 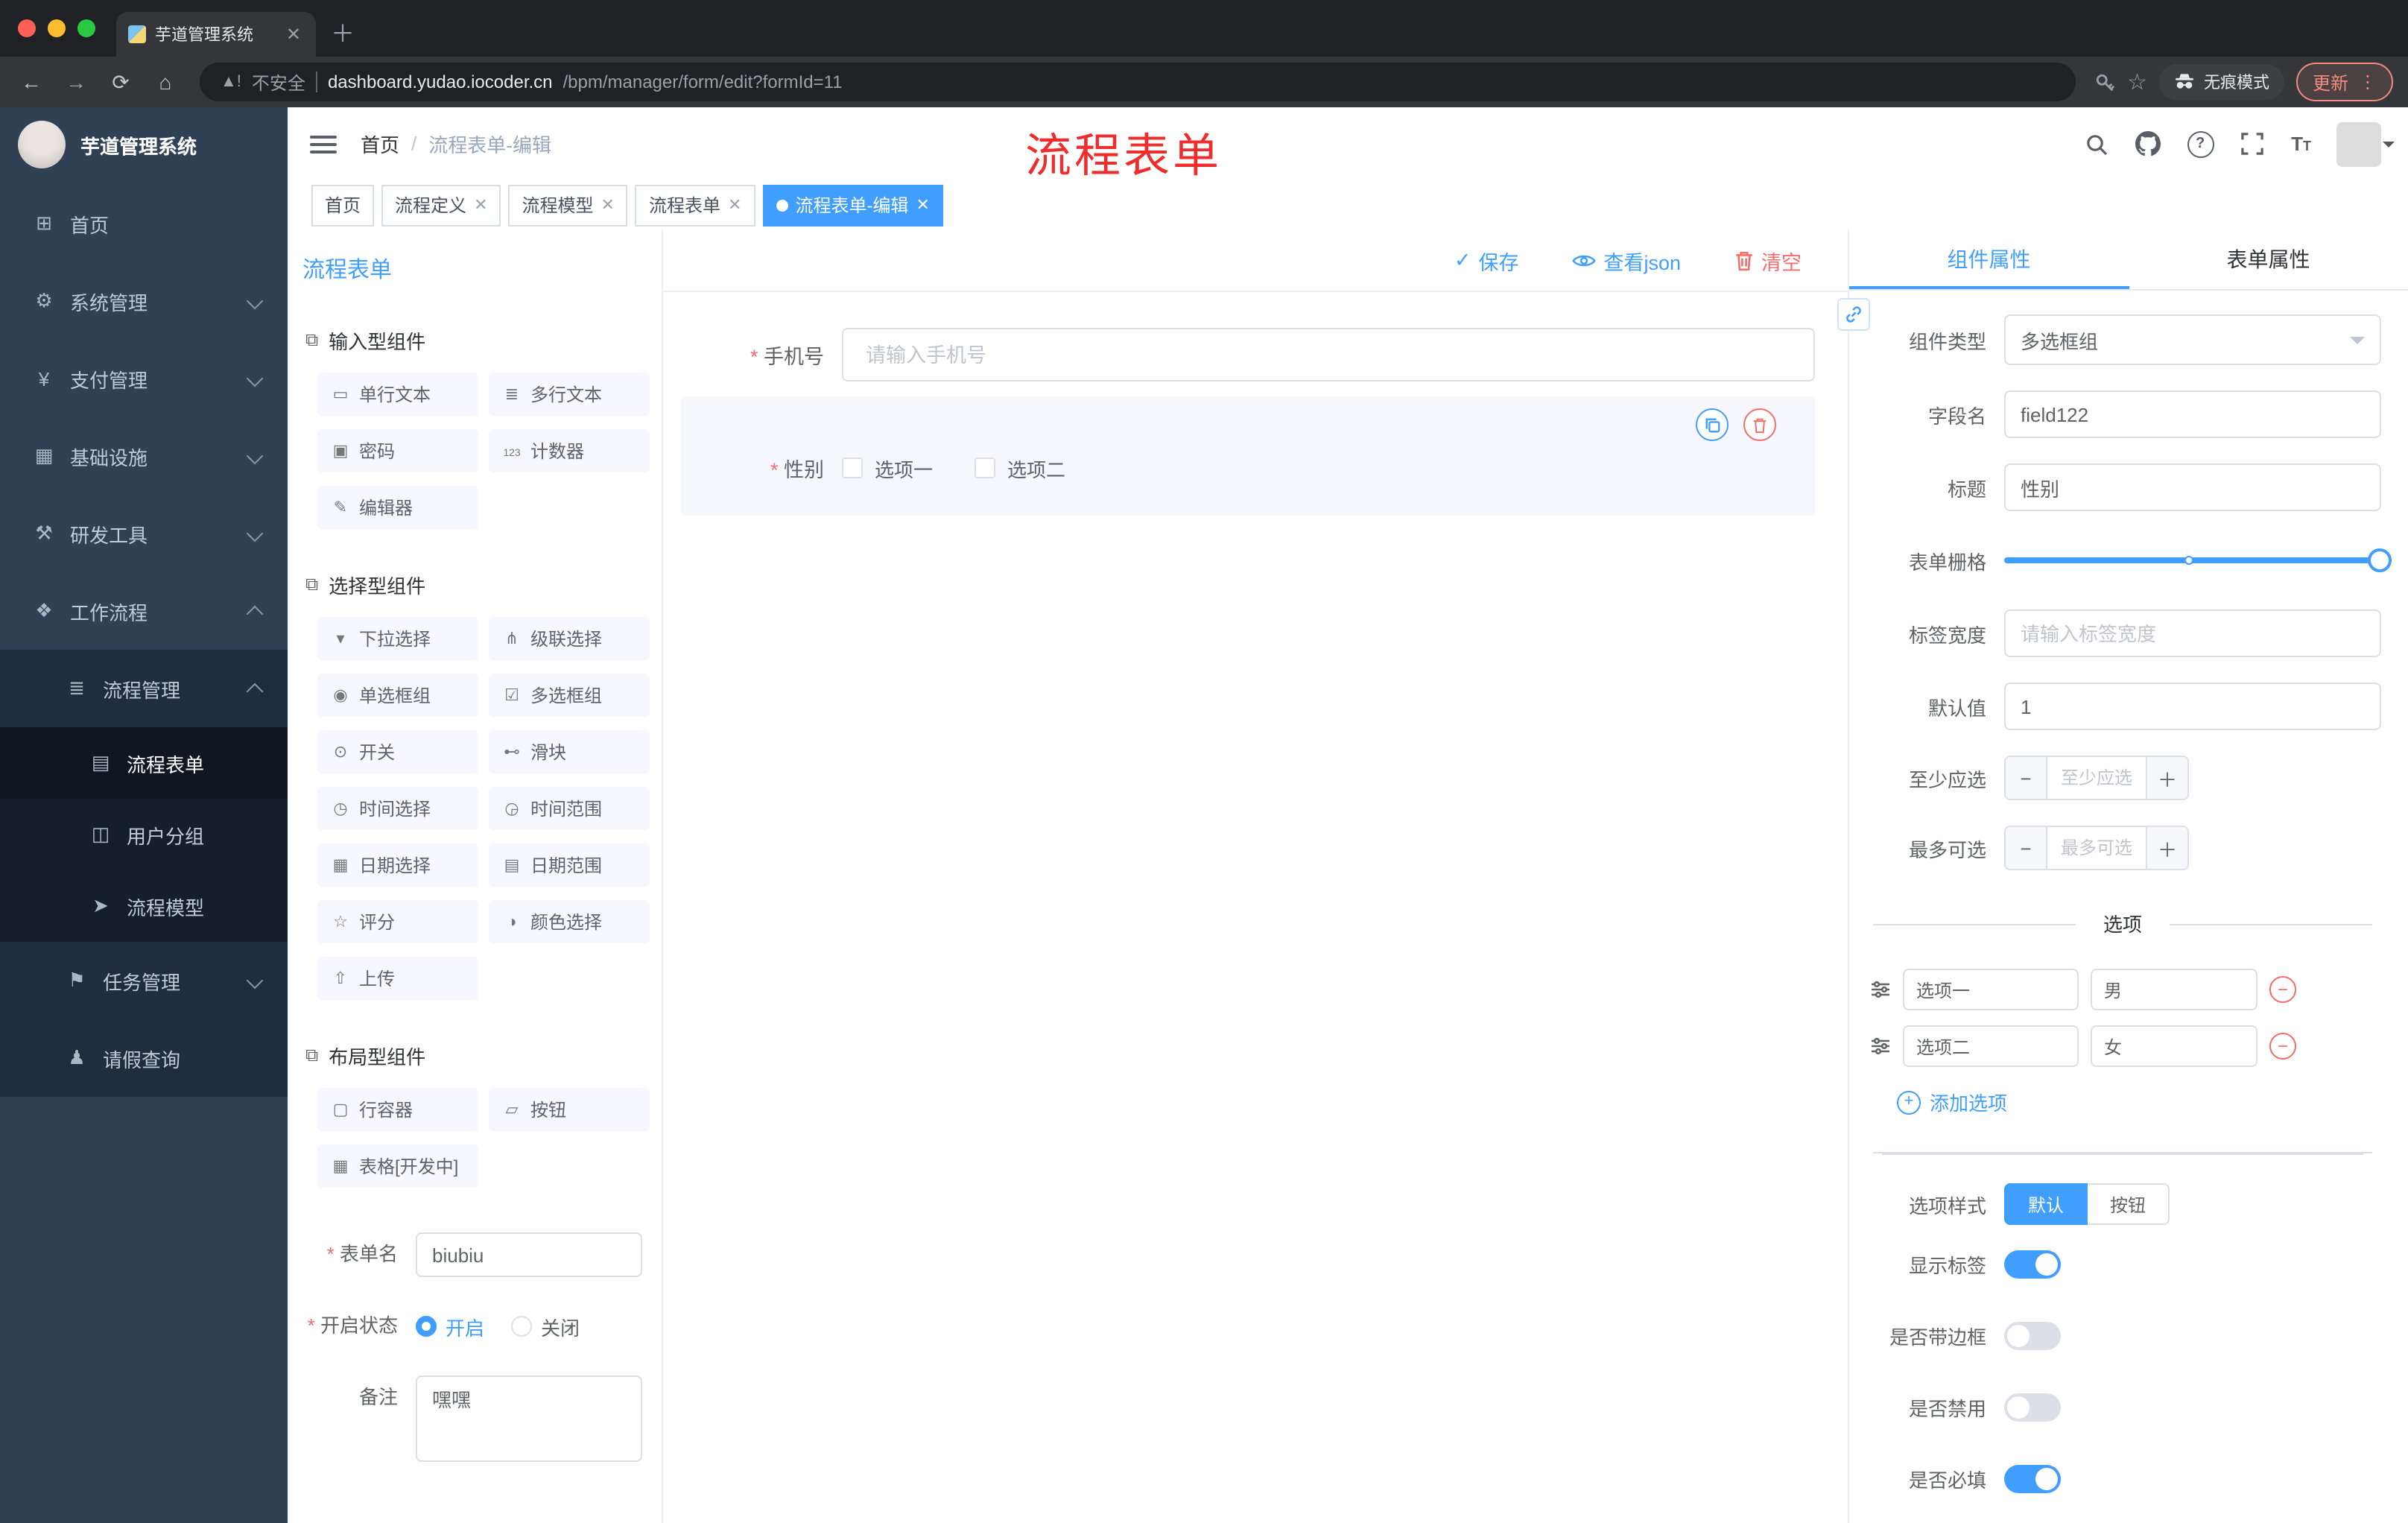 I want to click on delete-field-button, so click(x=1759, y=425).